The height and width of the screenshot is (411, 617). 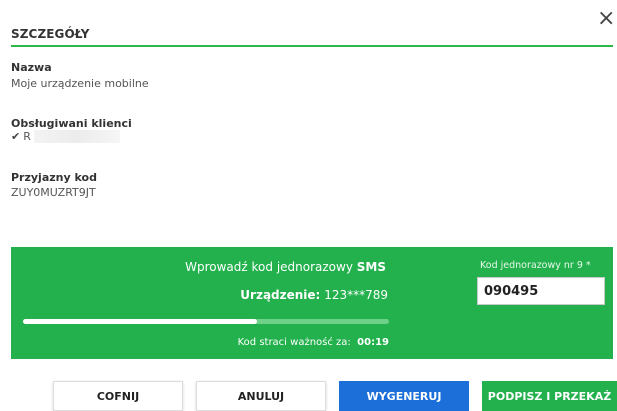 What do you see at coordinates (371, 267) in the screenshot?
I see `sms-prompt-emphasis: SMS` at bounding box center [371, 267].